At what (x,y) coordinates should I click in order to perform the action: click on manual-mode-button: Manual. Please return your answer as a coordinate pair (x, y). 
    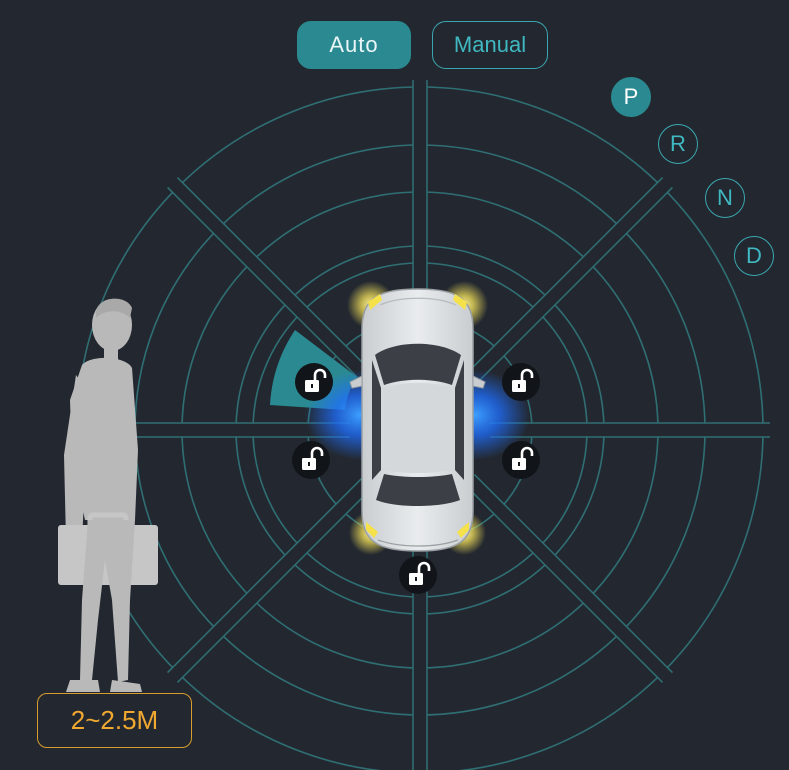
    Looking at the image, I should click on (490, 45).